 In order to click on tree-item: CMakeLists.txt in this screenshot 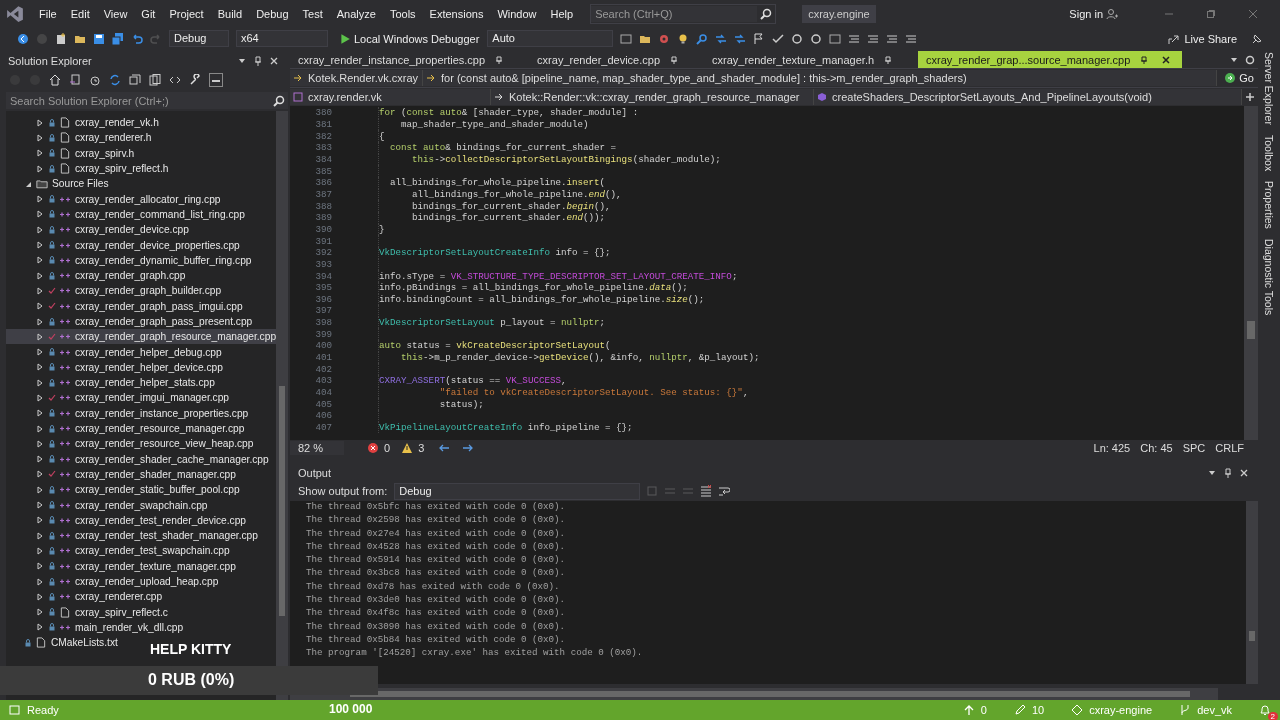, I will do `click(62, 643)`.